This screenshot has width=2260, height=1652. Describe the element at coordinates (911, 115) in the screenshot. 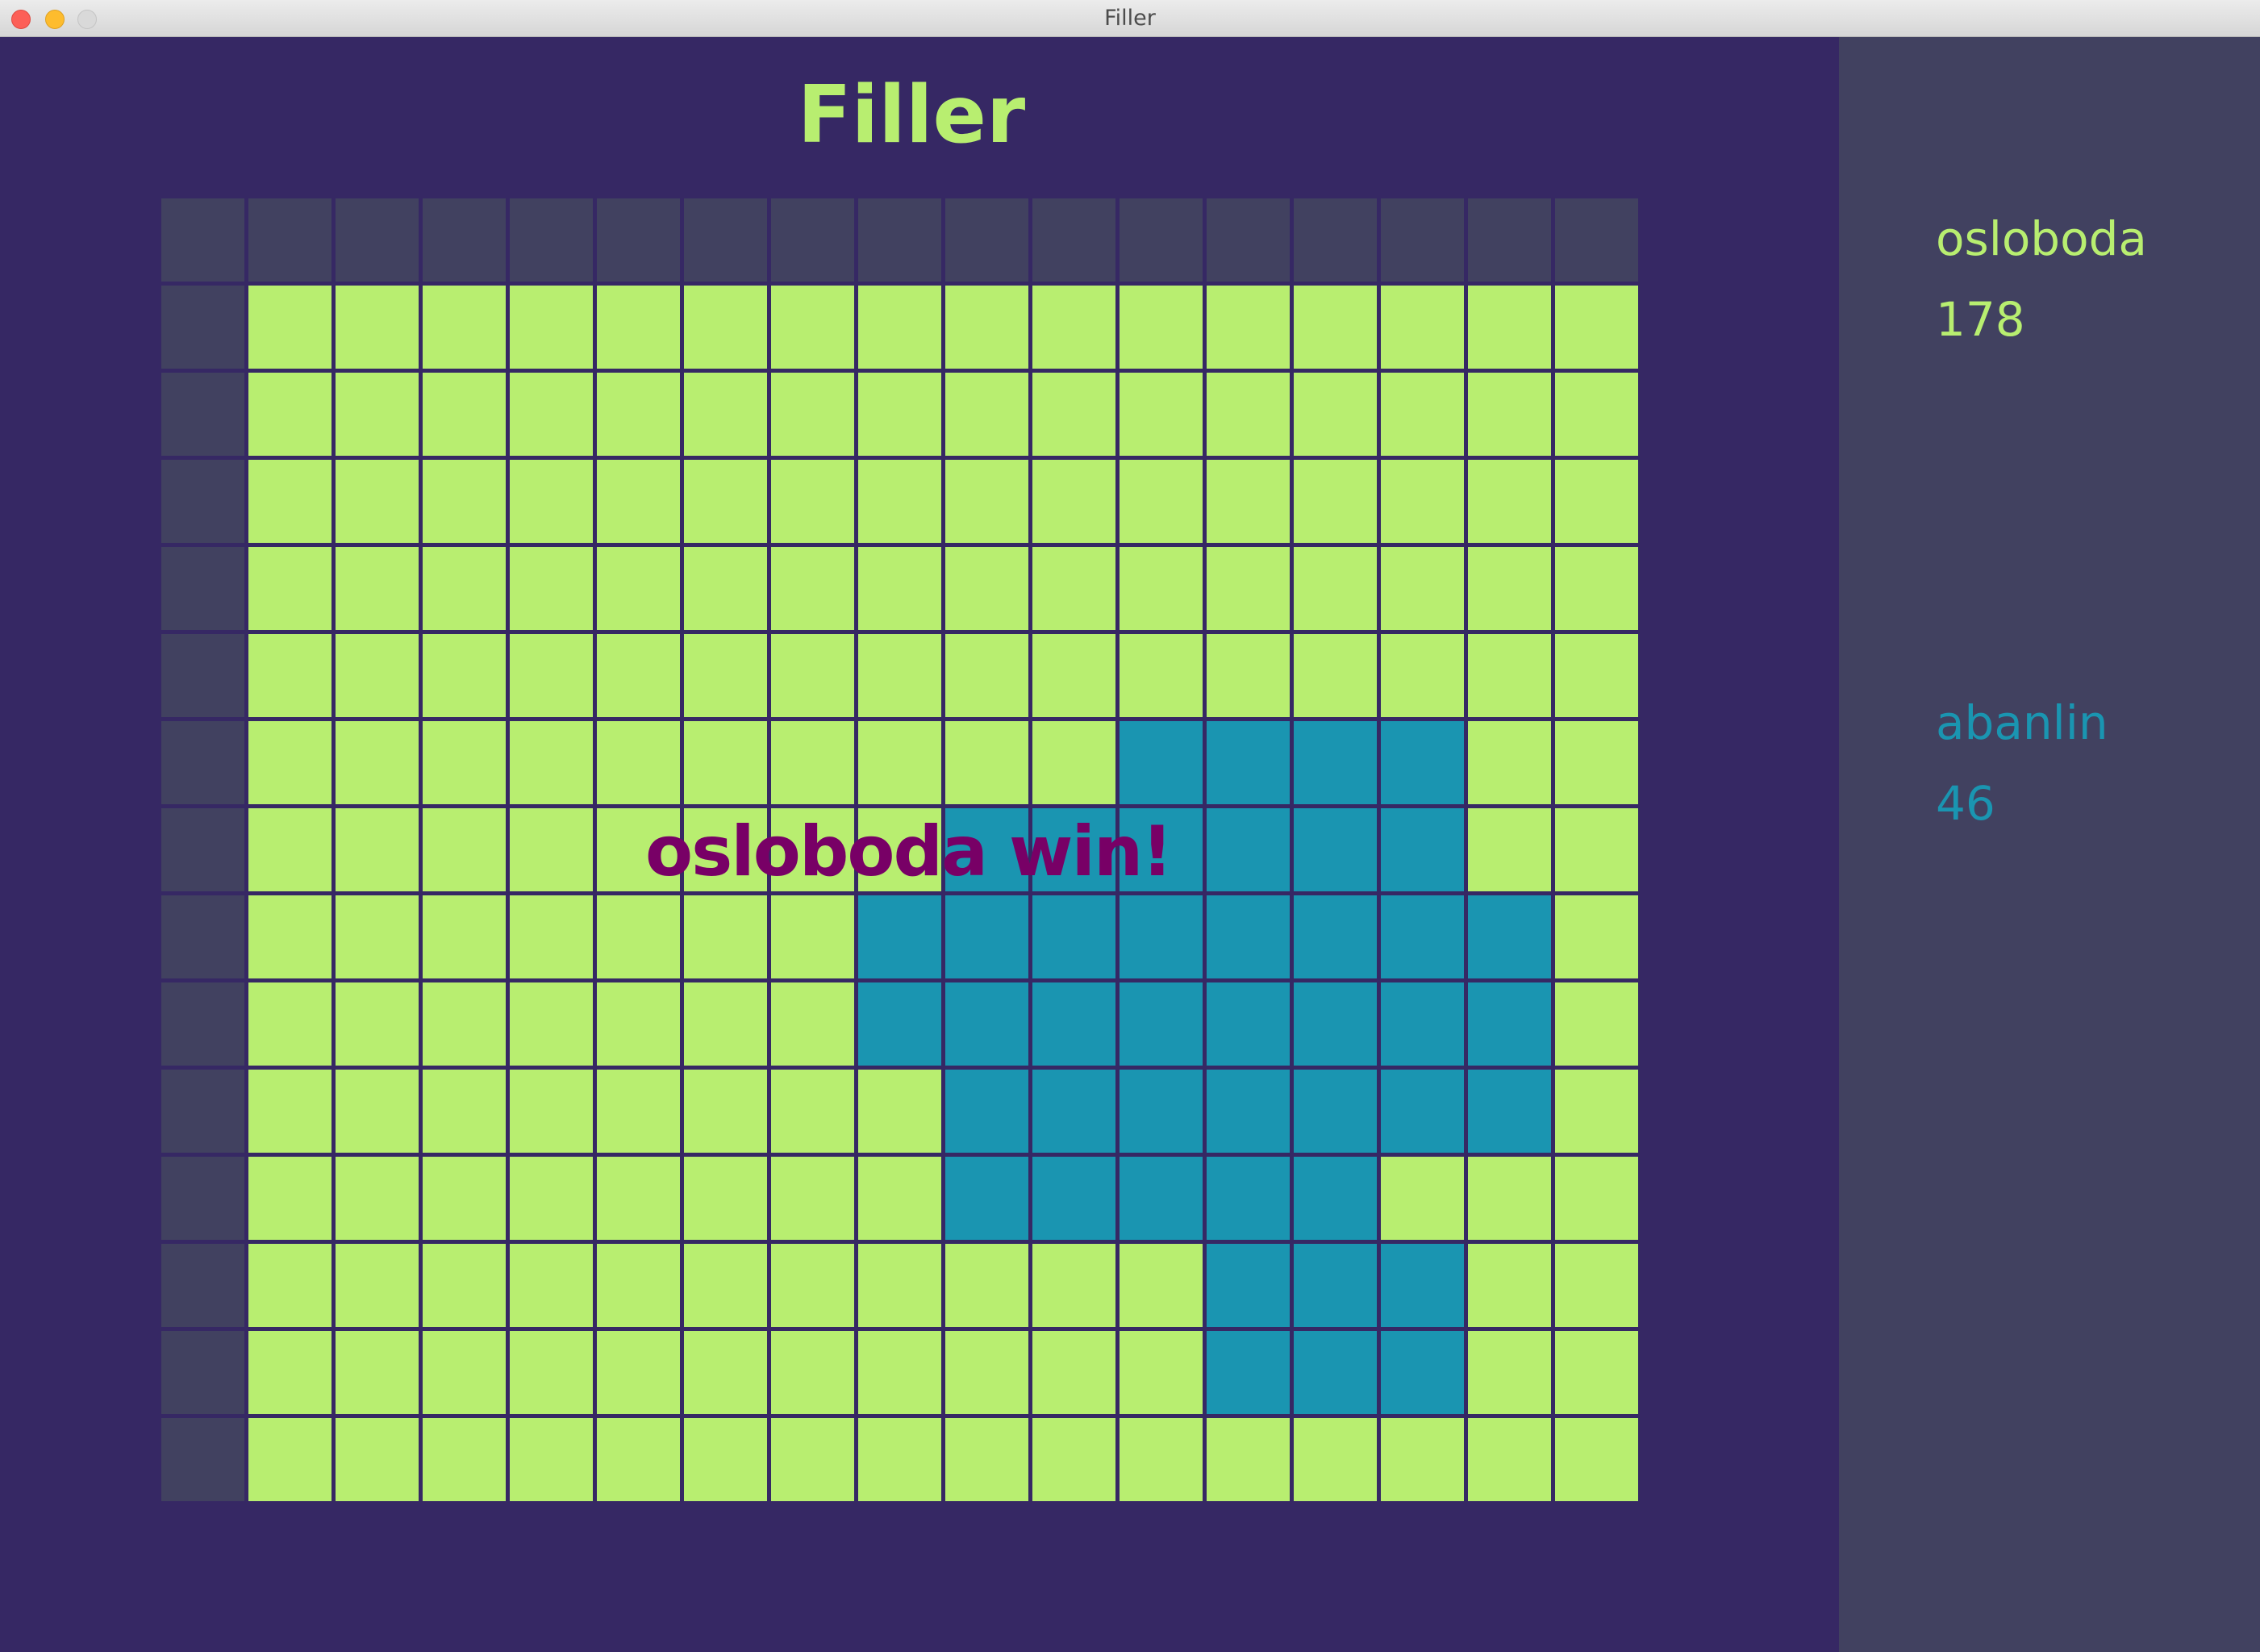

I see `game-title: Filler` at that location.